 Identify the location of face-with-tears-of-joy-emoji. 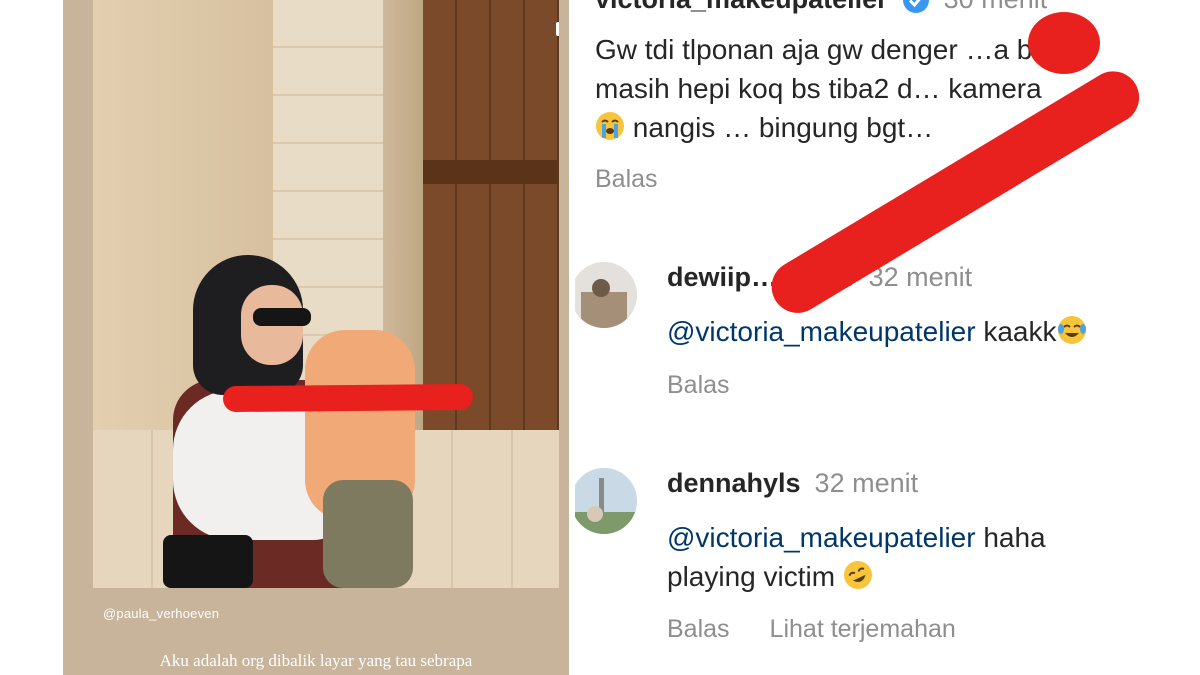
(1071, 330).